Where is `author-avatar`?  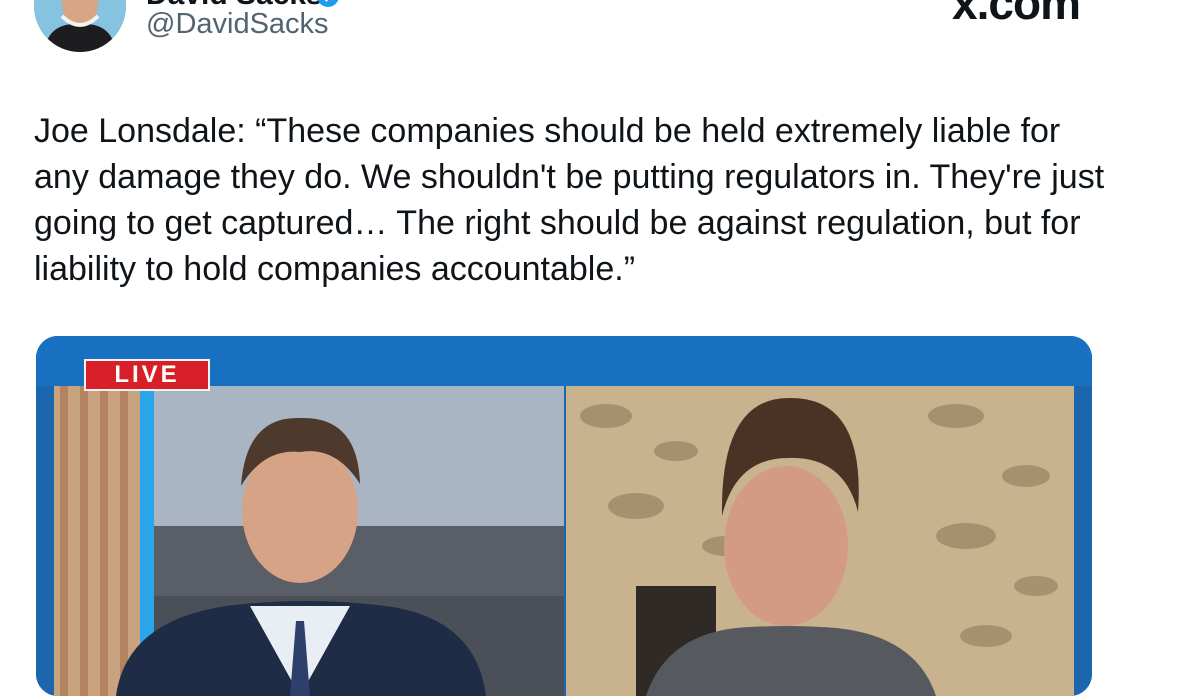
author-avatar is located at coordinates (80, 26).